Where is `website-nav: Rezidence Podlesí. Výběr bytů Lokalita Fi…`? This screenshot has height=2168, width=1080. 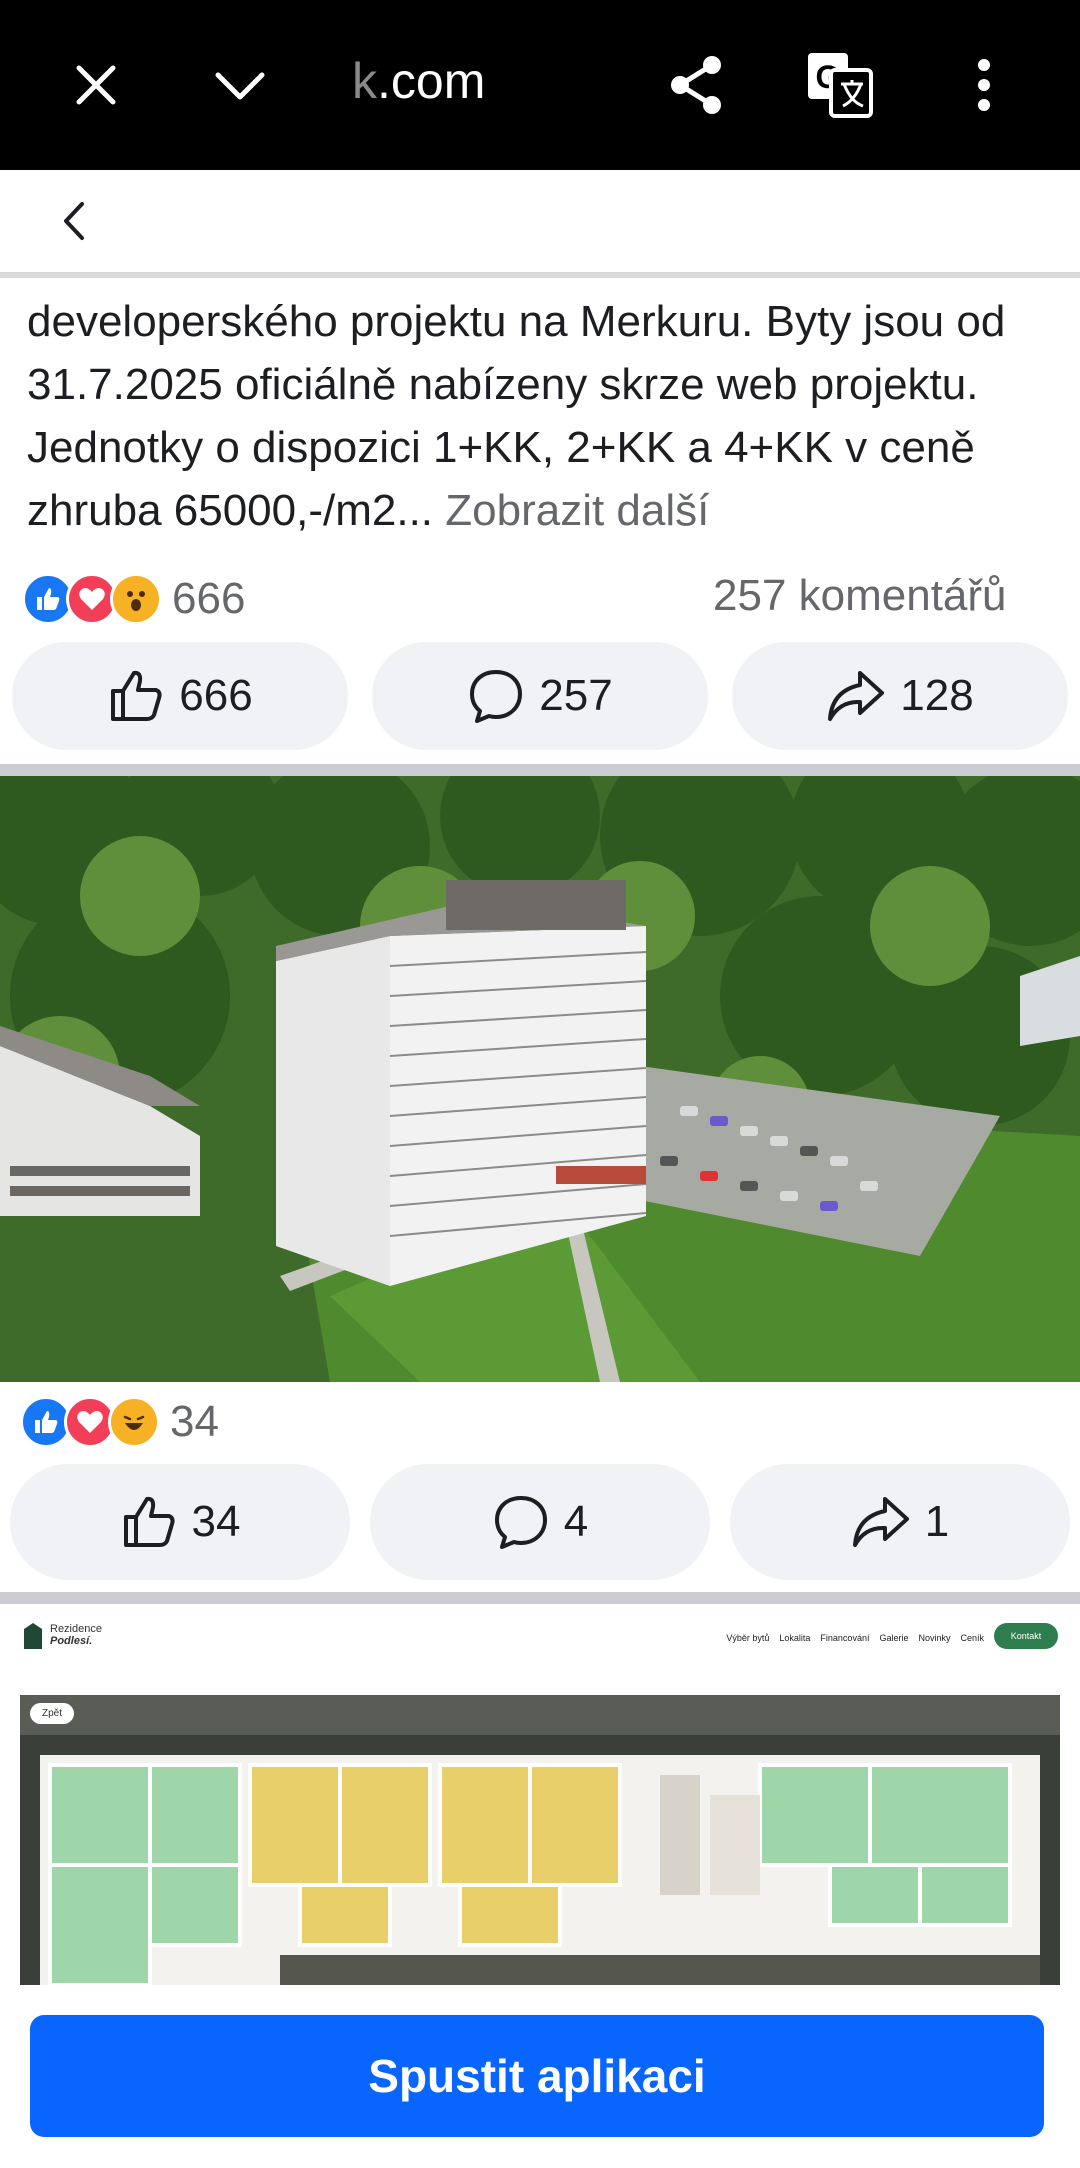
website-nav: Rezidence Podlesí. Výběr bytů Lokalita Fi… is located at coordinates (540, 1641).